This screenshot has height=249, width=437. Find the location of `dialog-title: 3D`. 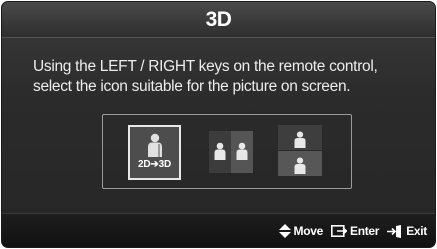

dialog-title: 3D is located at coordinates (218, 19).